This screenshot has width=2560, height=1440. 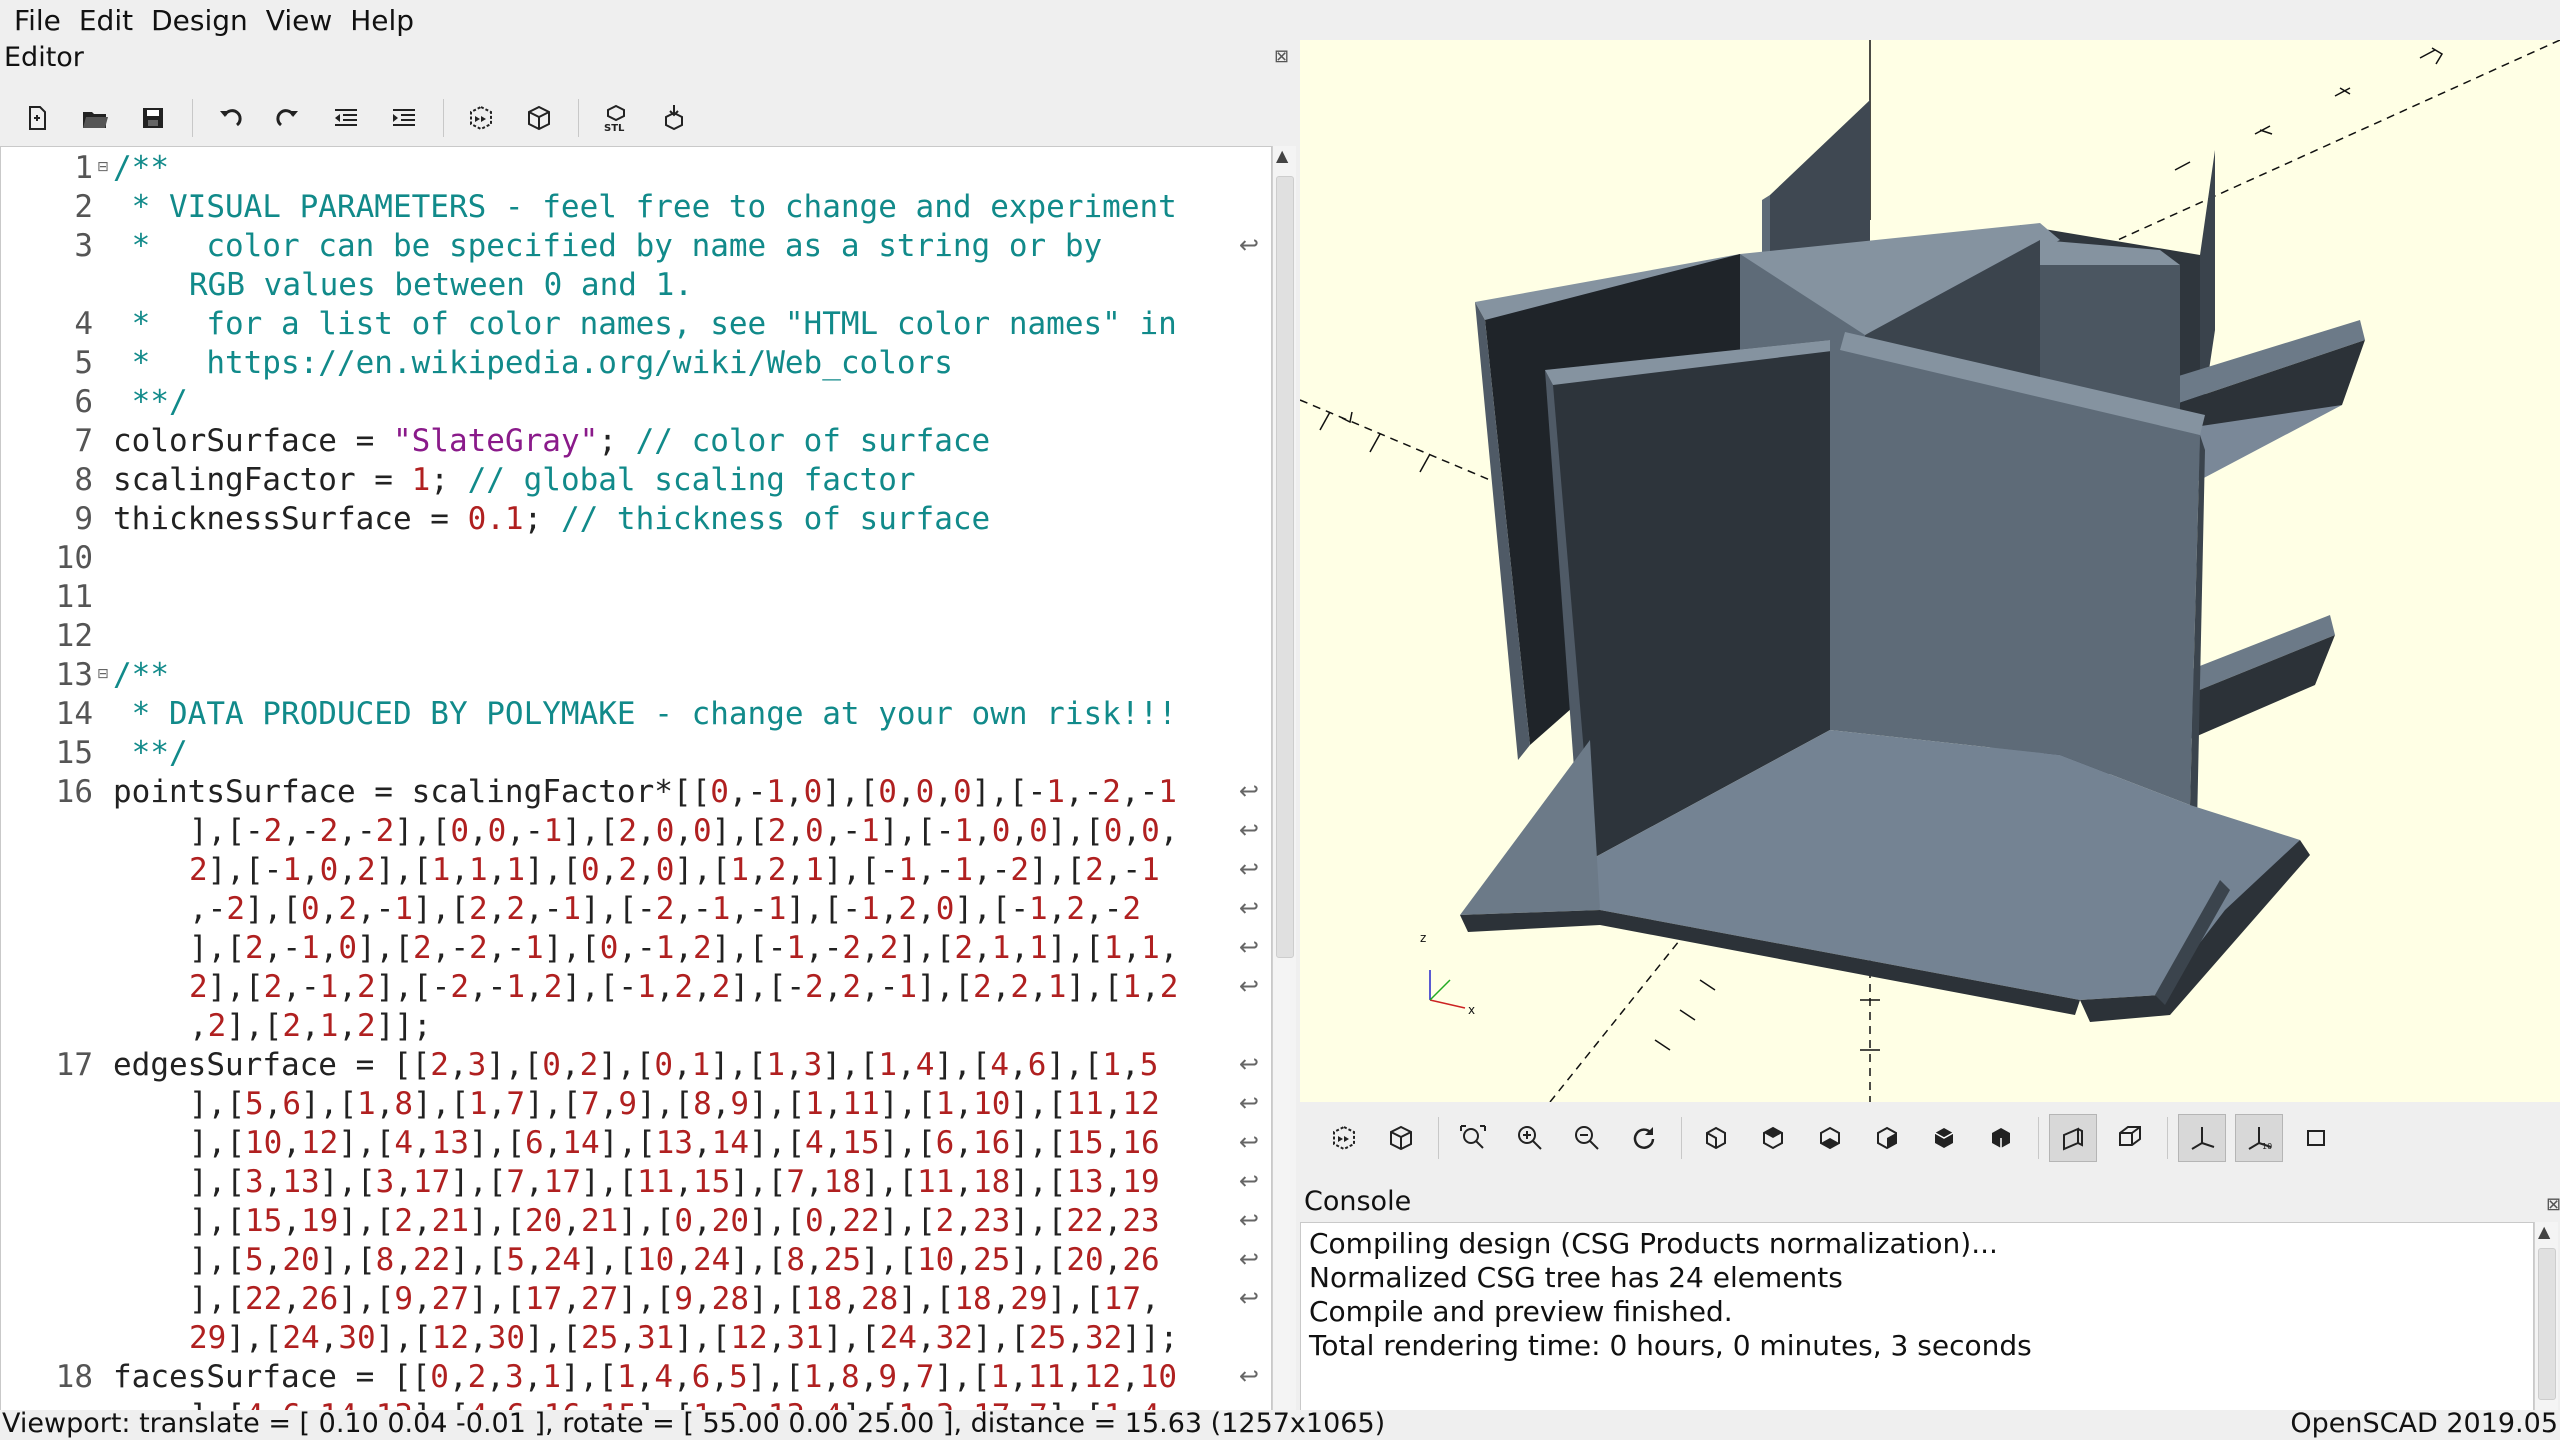 What do you see at coordinates (382, 20) in the screenshot?
I see `menu-help: Help` at bounding box center [382, 20].